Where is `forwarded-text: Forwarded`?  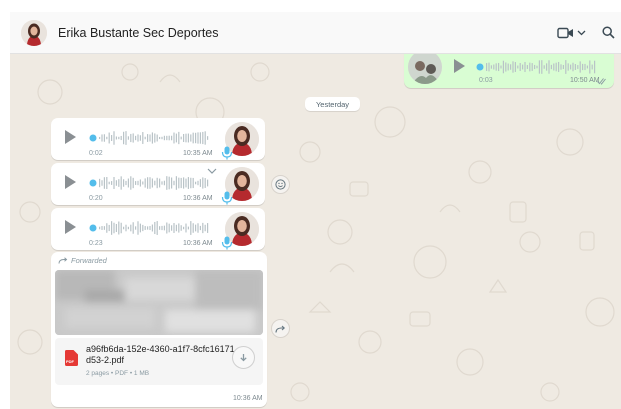 forwarded-text: Forwarded is located at coordinates (89, 260).